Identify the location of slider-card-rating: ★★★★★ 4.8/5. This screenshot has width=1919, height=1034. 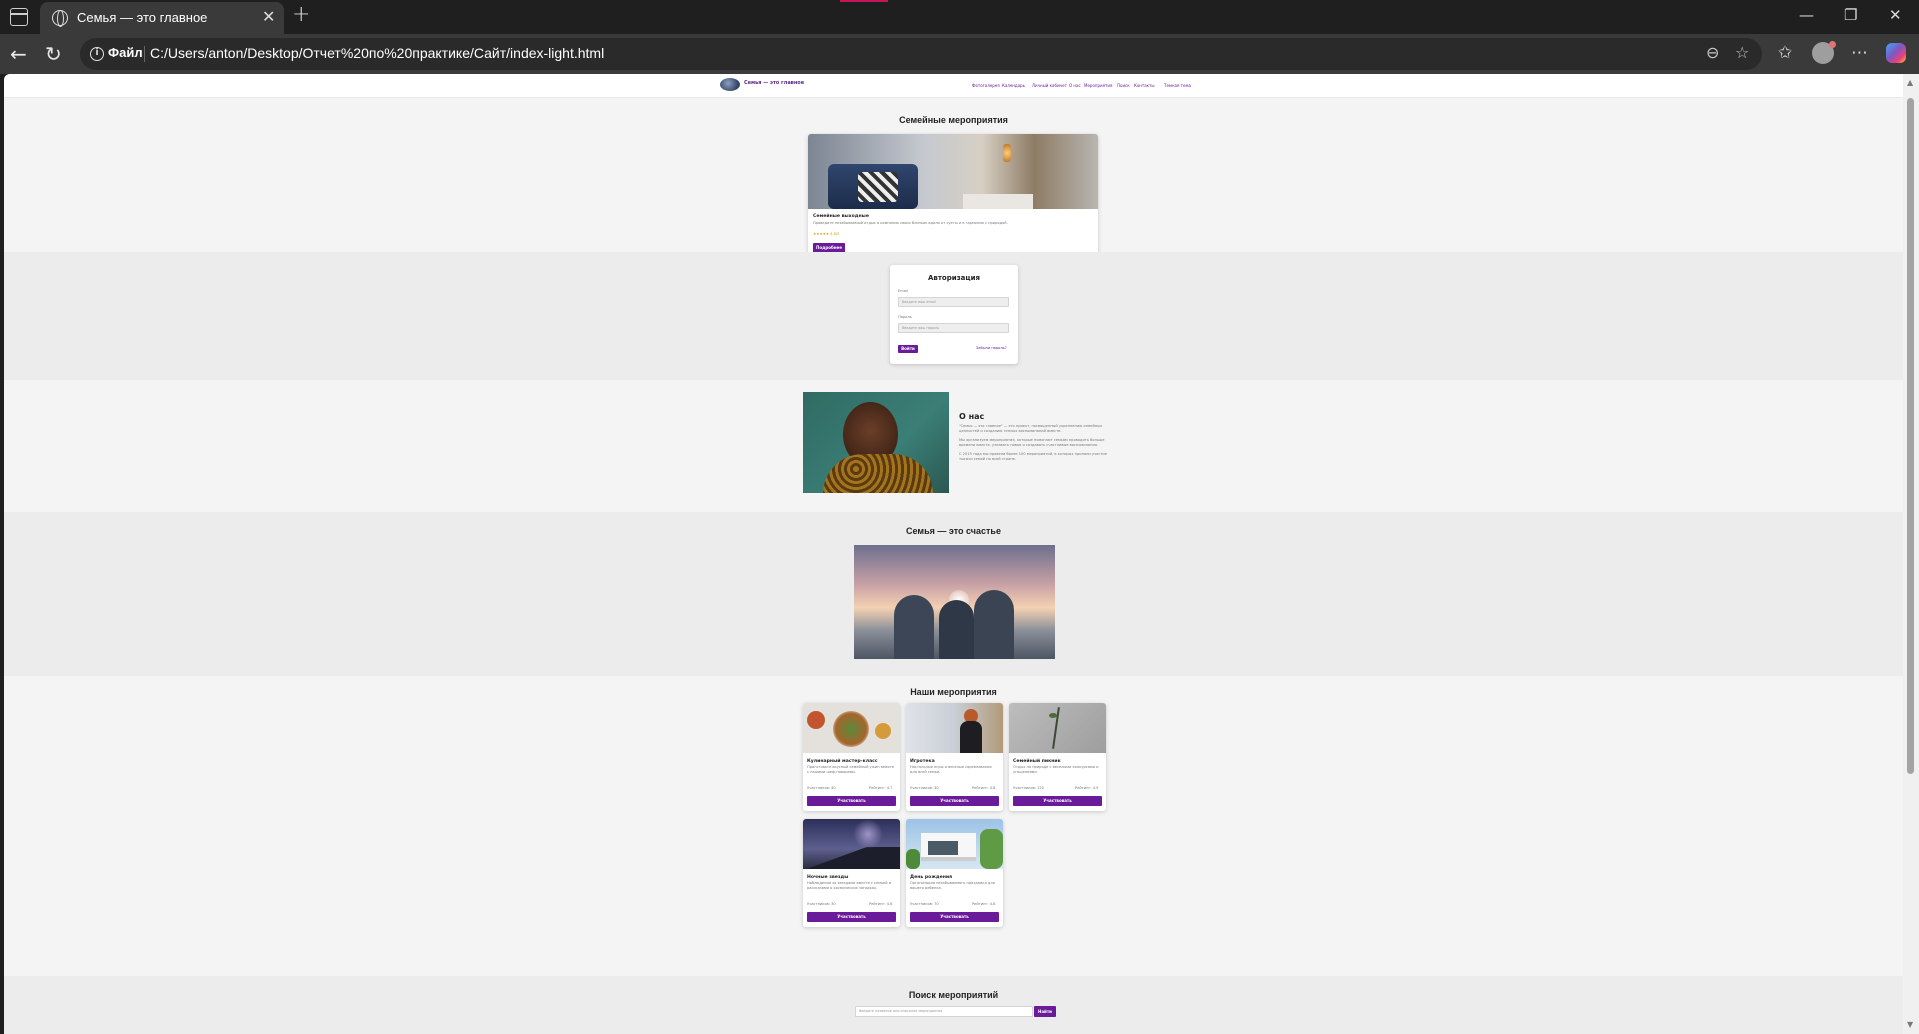
(826, 234).